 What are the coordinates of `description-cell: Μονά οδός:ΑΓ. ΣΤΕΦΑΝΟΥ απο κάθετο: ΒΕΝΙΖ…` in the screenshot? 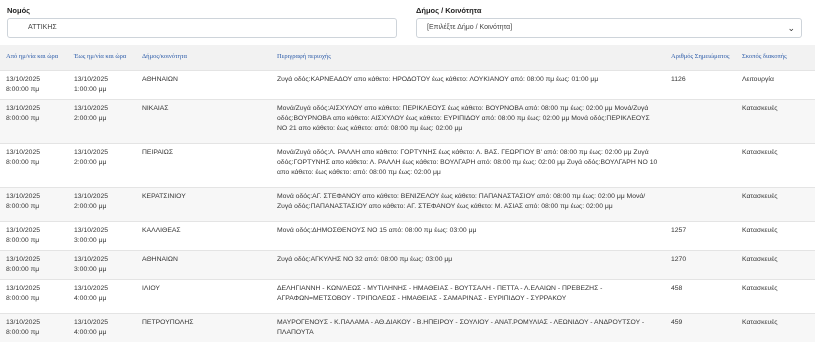 It's located at (468, 204).